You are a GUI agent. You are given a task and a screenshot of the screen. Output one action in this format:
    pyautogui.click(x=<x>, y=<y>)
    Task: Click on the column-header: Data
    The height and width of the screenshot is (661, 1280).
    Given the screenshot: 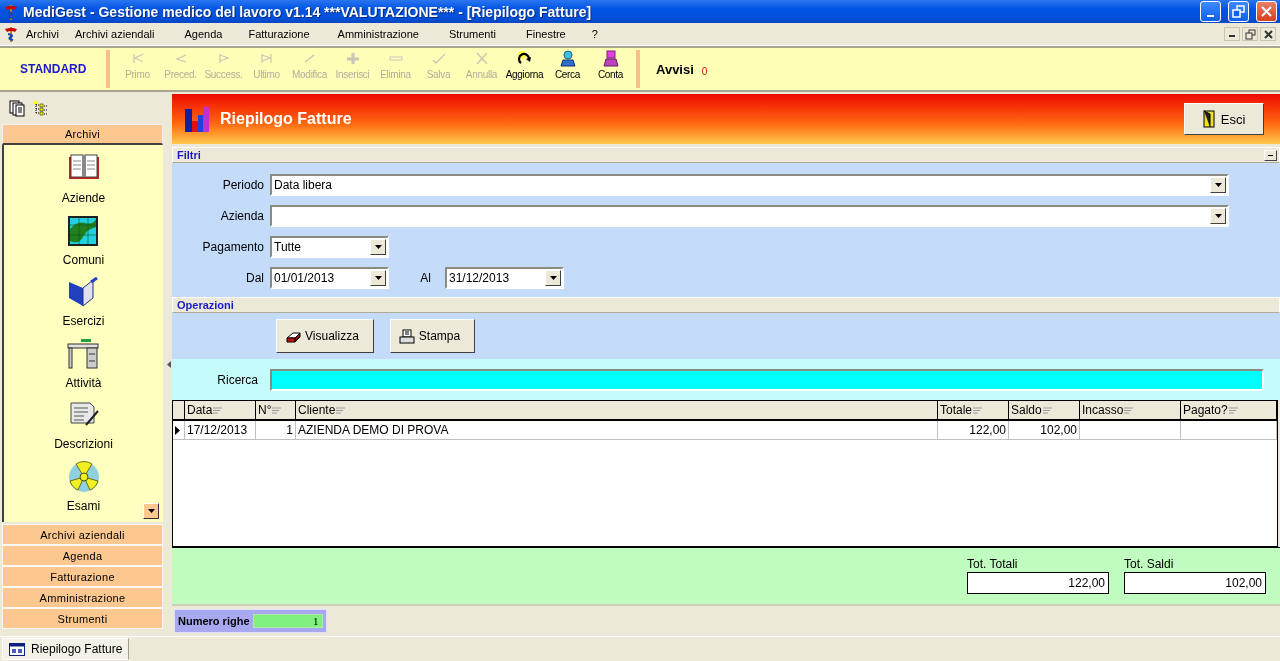 What is the action you would take?
    pyautogui.click(x=220, y=410)
    